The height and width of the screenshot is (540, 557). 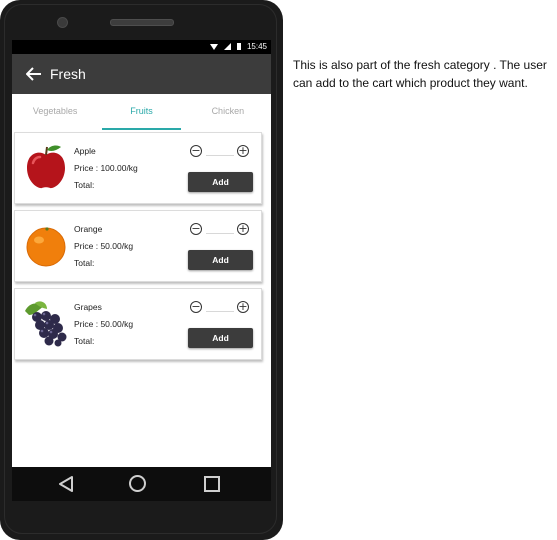 I want to click on earpiece-speaker, so click(x=142, y=22).